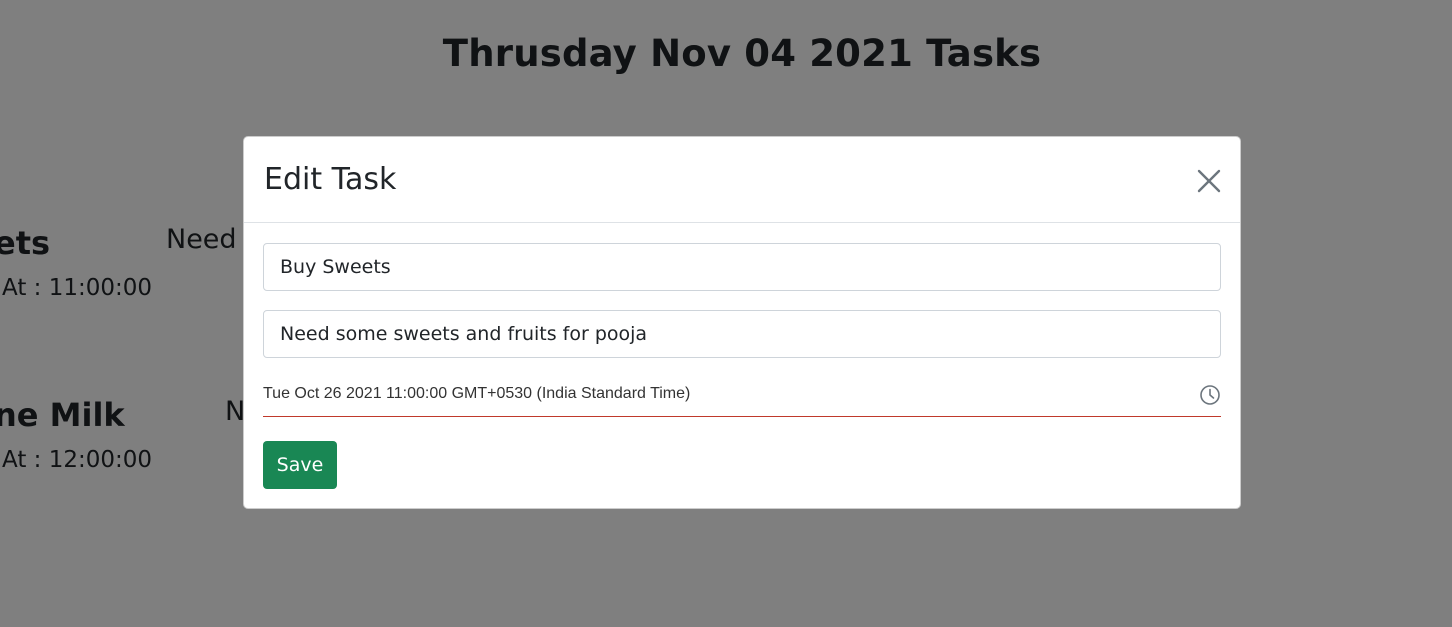  What do you see at coordinates (742, 334) in the screenshot?
I see `task-description-input` at bounding box center [742, 334].